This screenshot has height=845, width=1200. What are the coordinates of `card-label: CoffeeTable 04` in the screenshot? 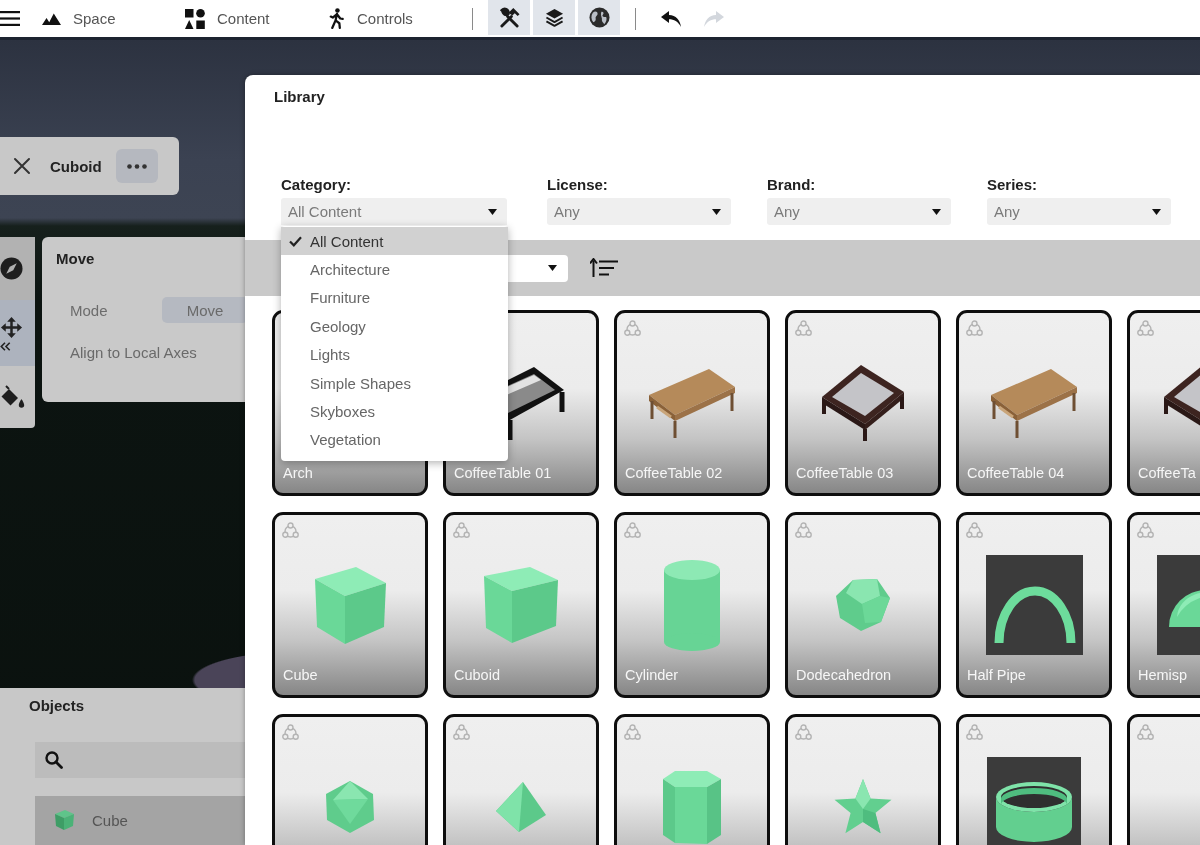 It's located at (1016, 473).